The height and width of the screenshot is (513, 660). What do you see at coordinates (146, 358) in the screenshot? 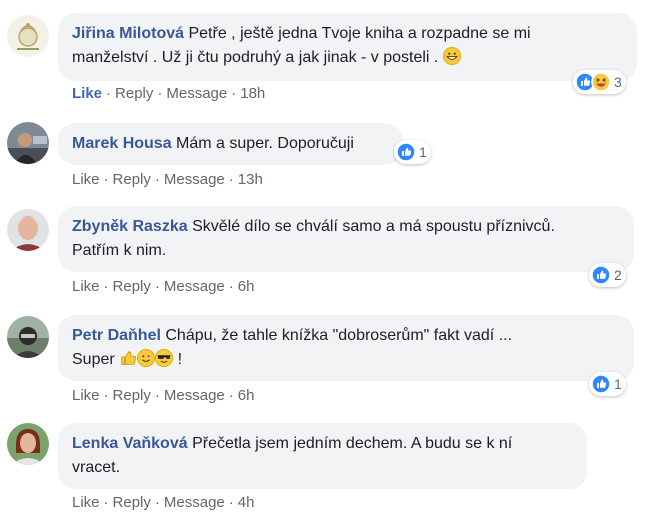
I see `smile-emoji` at bounding box center [146, 358].